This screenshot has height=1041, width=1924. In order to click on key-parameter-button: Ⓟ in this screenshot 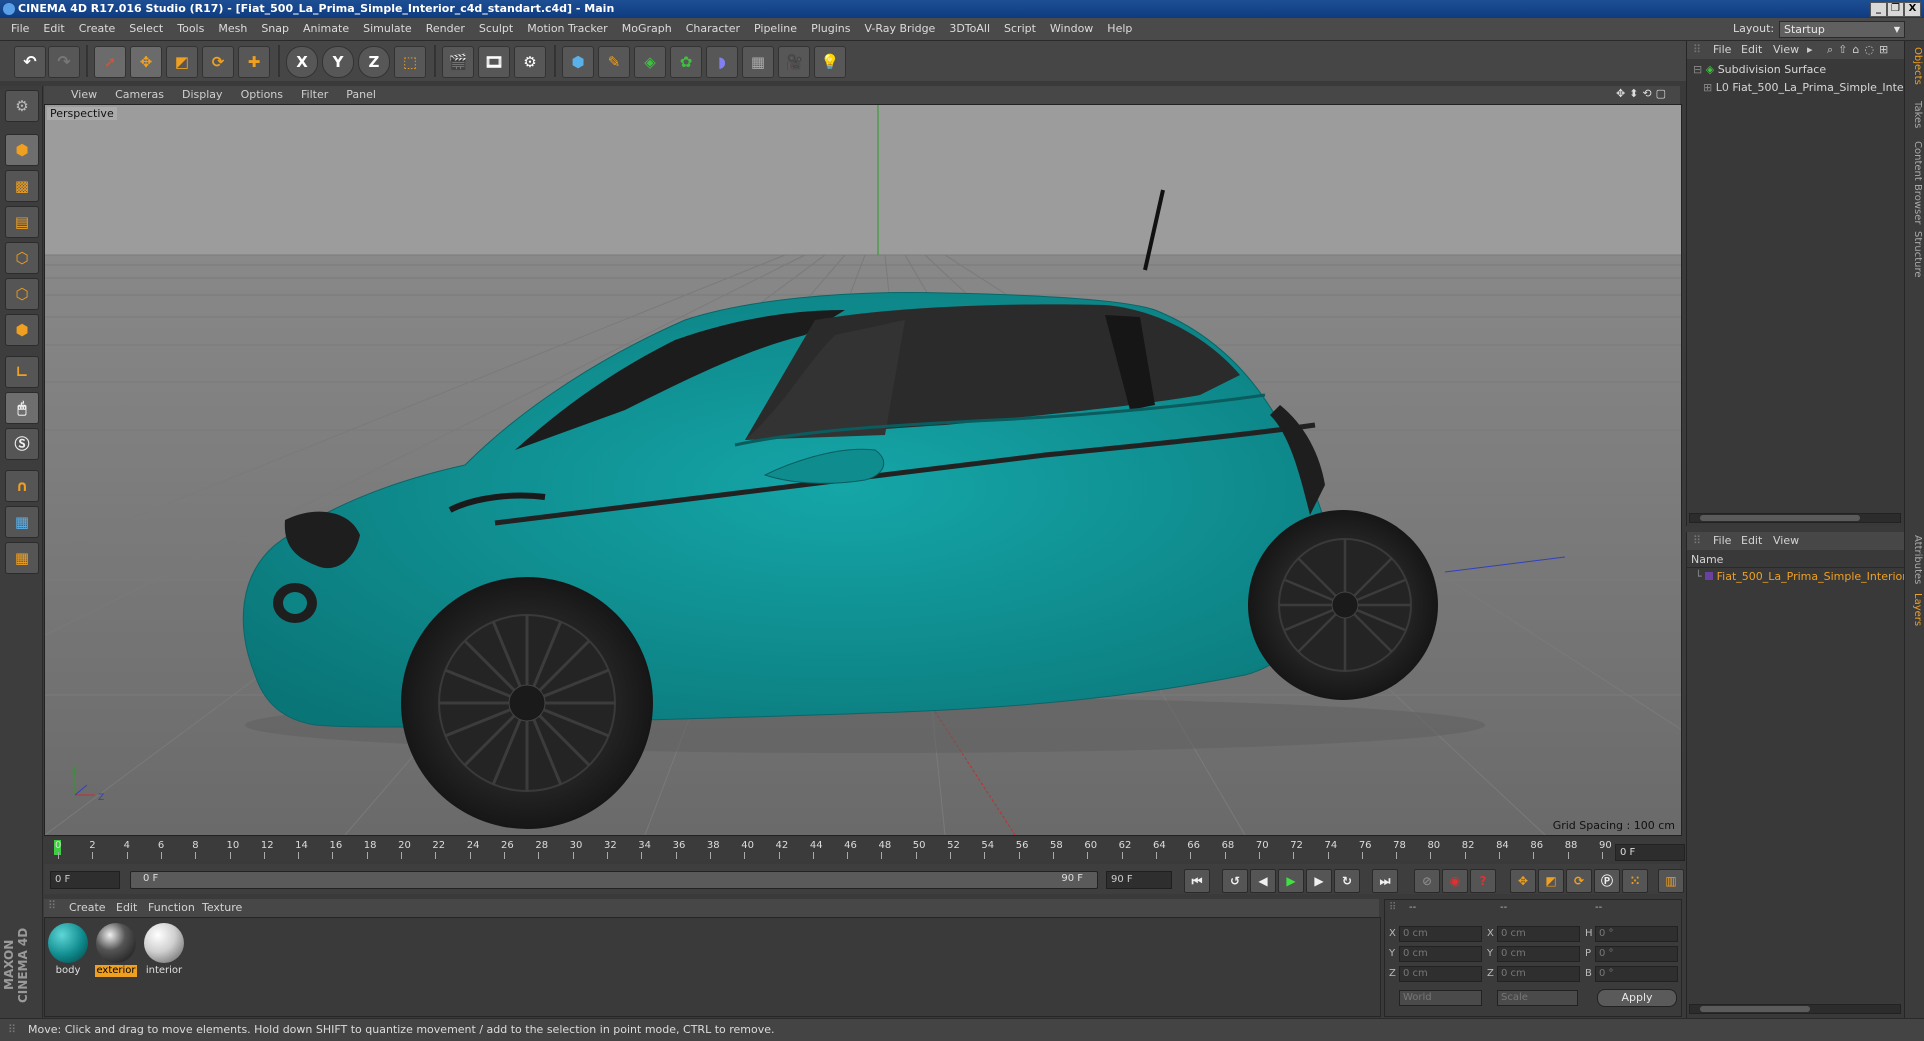, I will do `click(1607, 881)`.